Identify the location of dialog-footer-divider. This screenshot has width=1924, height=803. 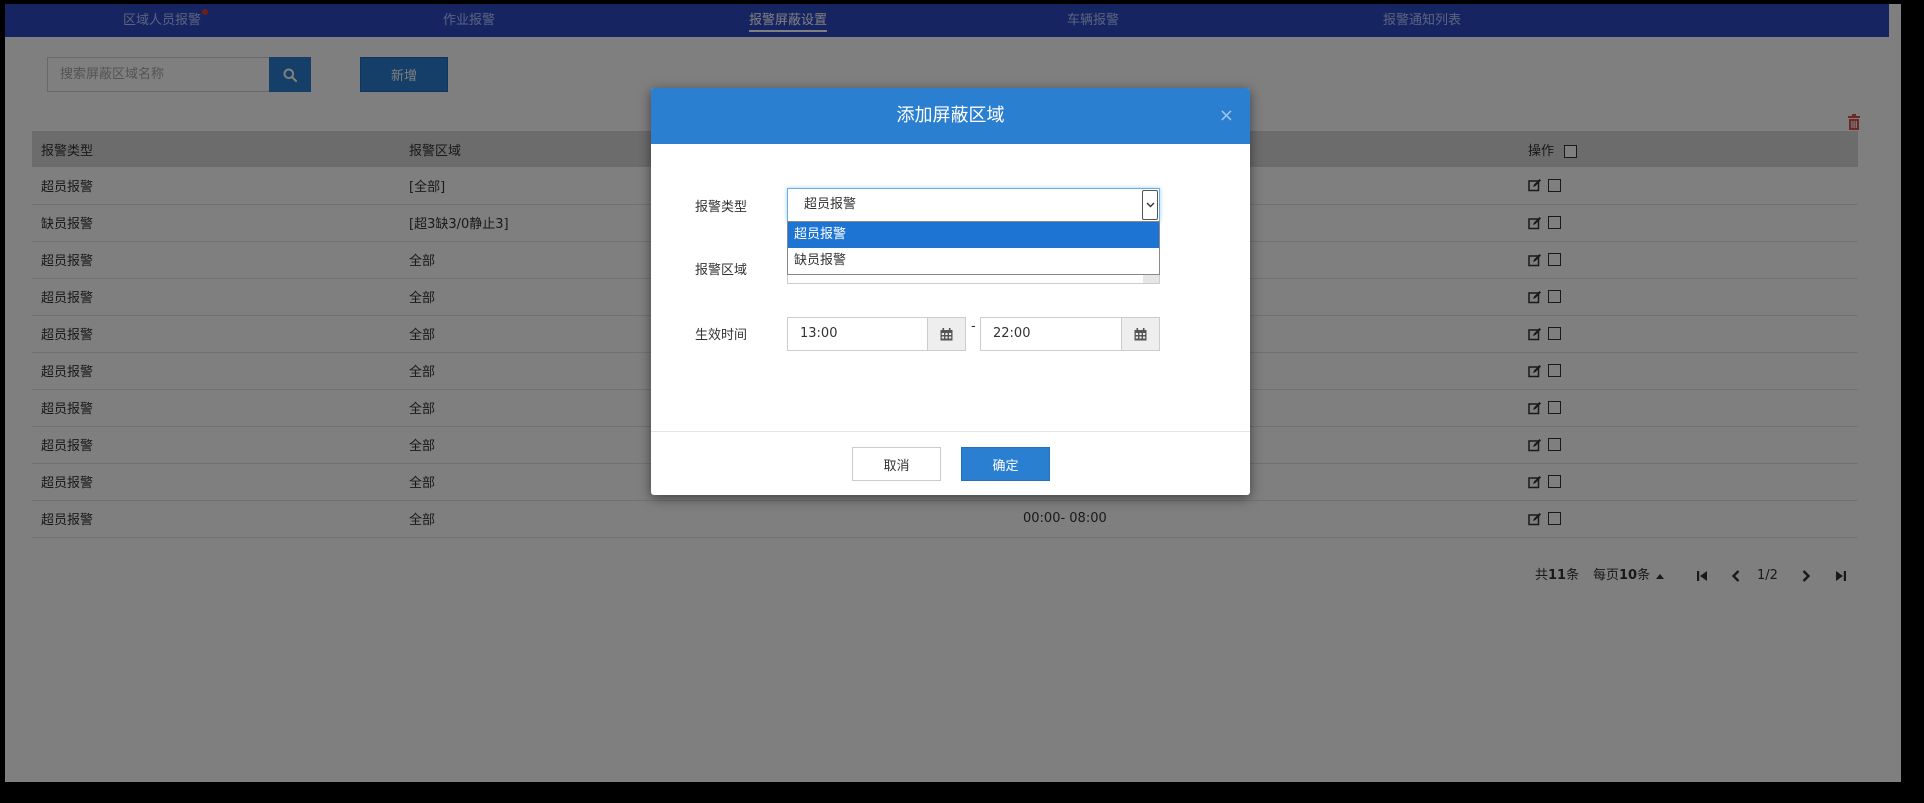
(950, 431).